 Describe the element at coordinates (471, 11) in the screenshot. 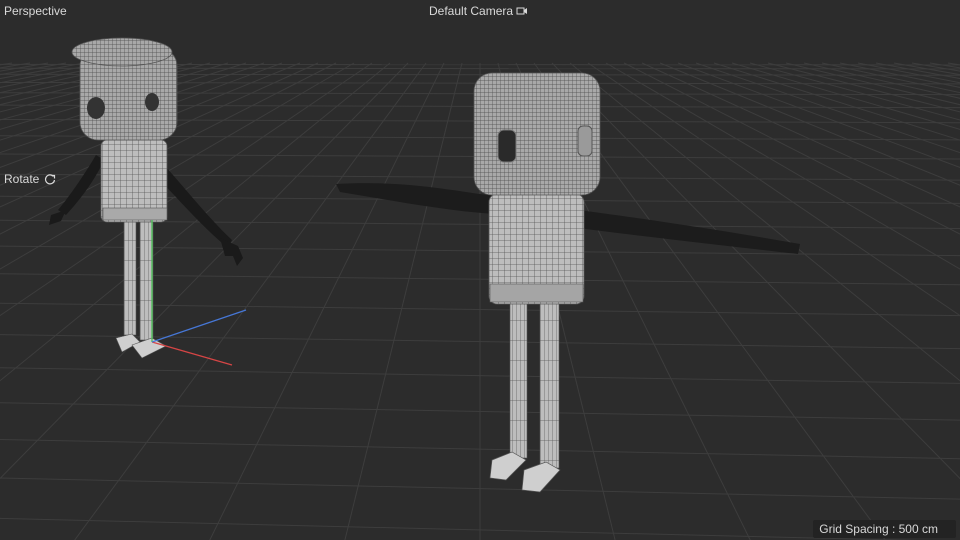

I see `camera-label: Default Camera` at that location.